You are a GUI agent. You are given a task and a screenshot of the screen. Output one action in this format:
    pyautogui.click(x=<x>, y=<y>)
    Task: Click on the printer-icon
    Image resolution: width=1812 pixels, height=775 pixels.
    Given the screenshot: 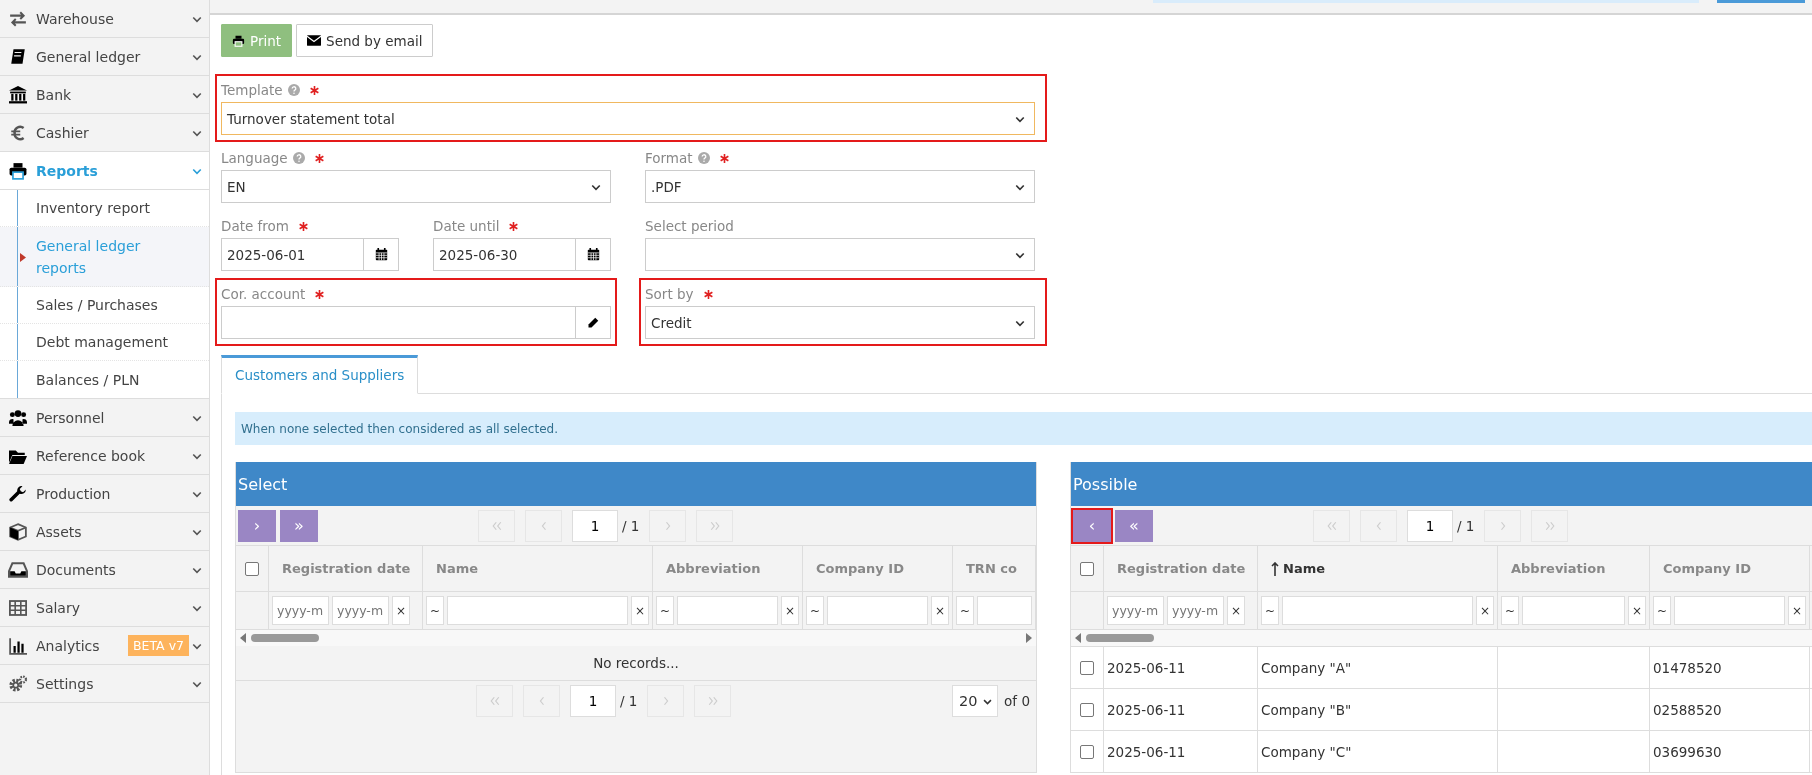 What is the action you would take?
    pyautogui.click(x=18, y=170)
    